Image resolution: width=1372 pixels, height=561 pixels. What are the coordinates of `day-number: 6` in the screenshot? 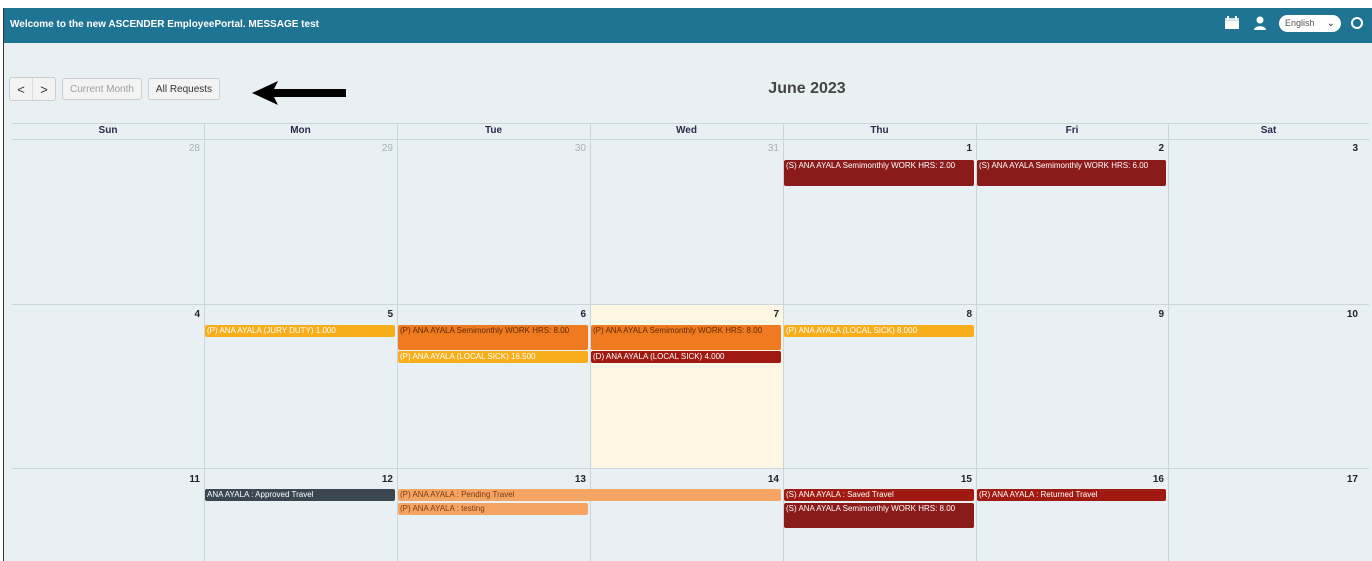 It's located at (574, 314).